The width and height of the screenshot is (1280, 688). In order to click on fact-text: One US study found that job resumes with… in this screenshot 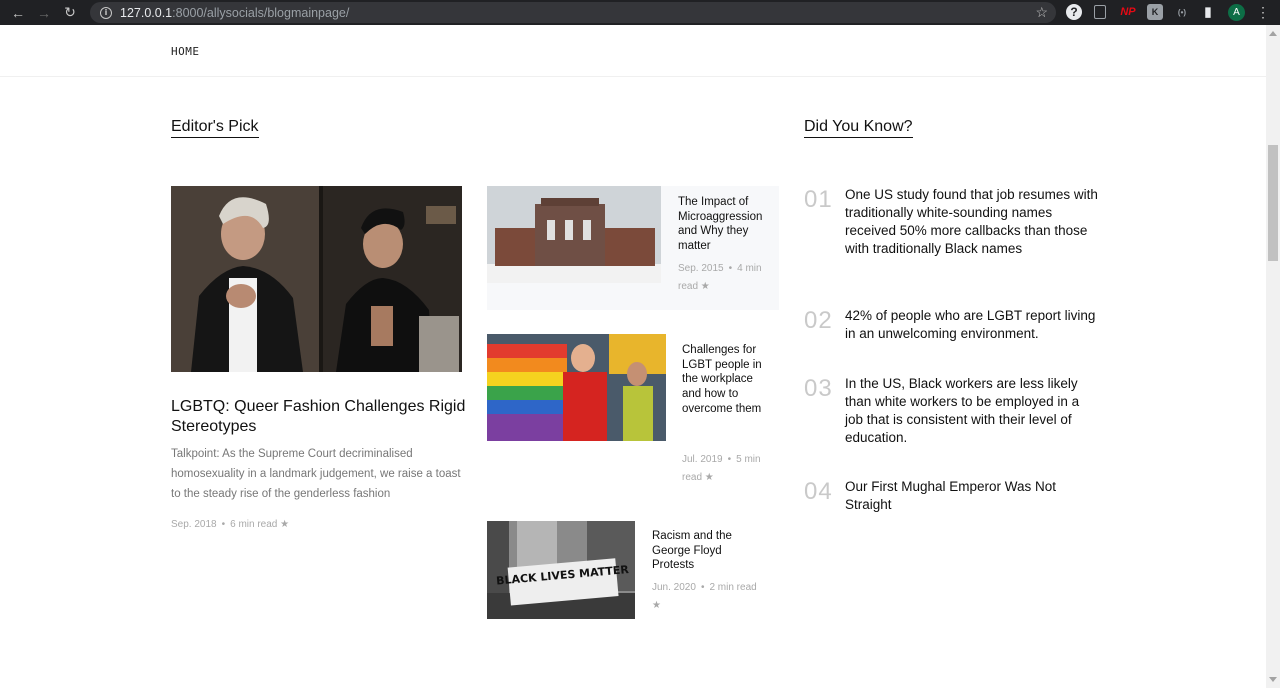, I will do `click(971, 221)`.